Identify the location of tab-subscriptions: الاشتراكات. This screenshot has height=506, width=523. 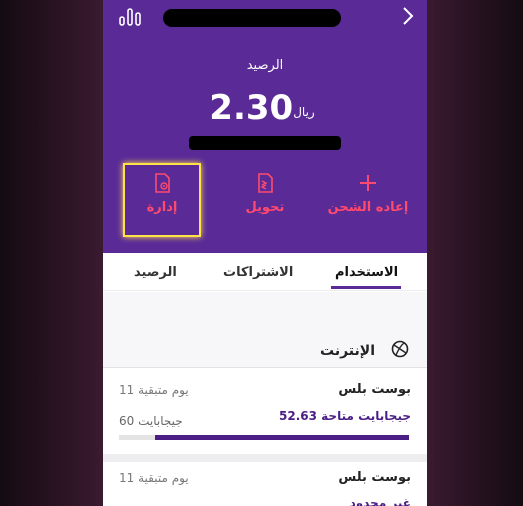
(258, 272).